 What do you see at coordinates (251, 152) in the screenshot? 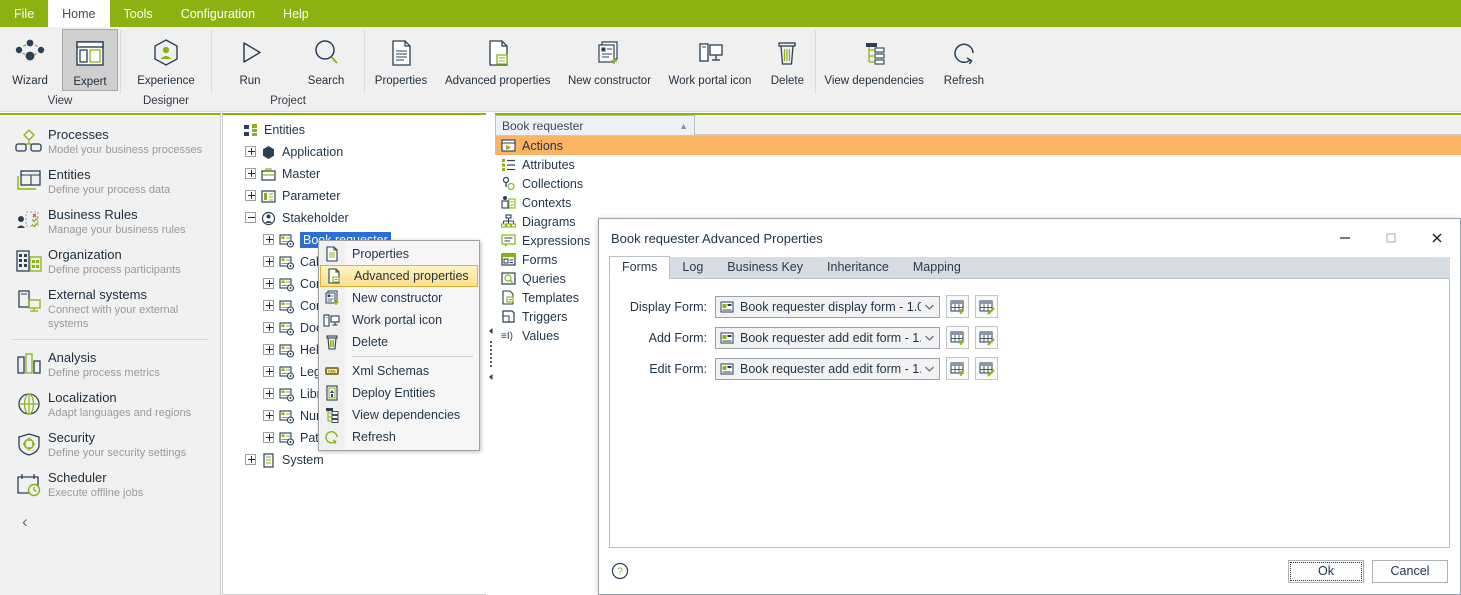
I see `tree-expander-application` at bounding box center [251, 152].